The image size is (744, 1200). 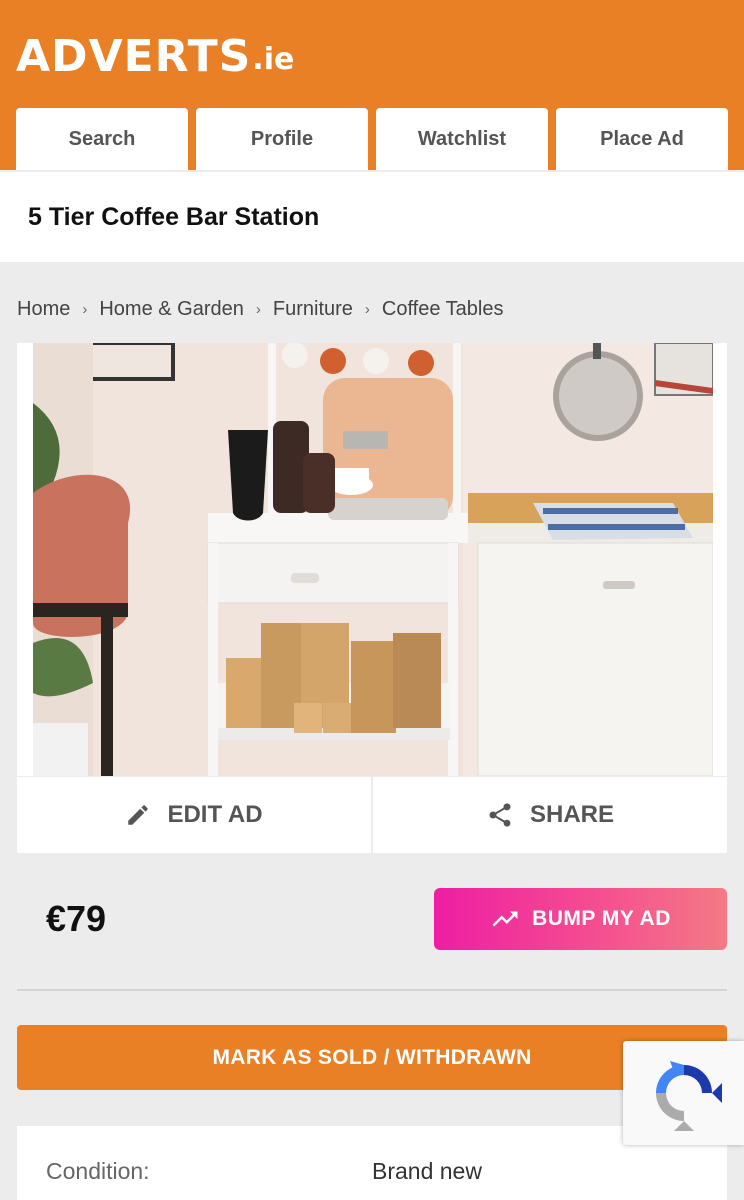 What do you see at coordinates (282, 139) in the screenshot?
I see `nav-profile-tab: Profile` at bounding box center [282, 139].